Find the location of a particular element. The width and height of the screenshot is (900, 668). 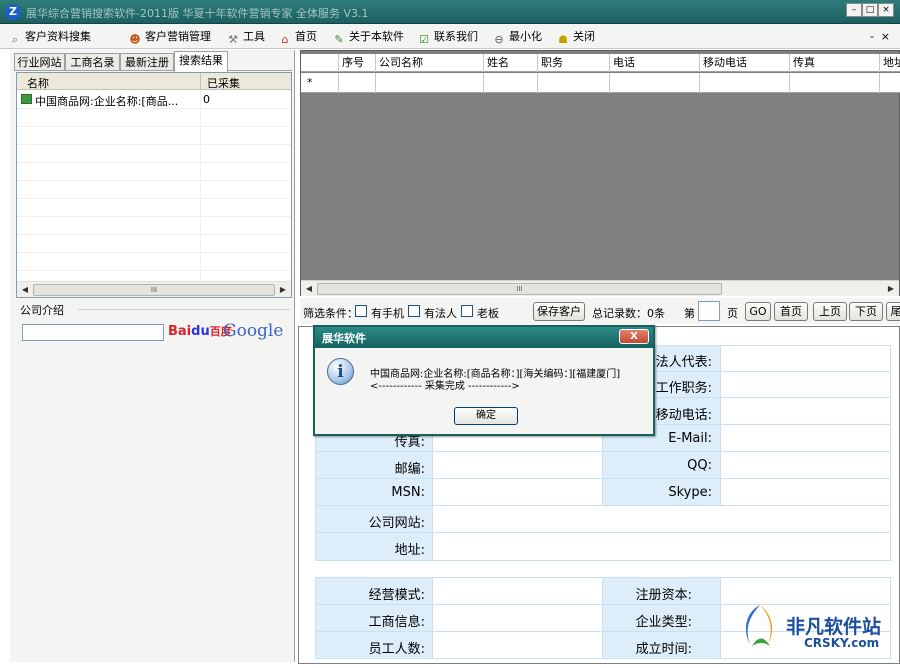

last-page-button: 尾 is located at coordinates (893, 311).